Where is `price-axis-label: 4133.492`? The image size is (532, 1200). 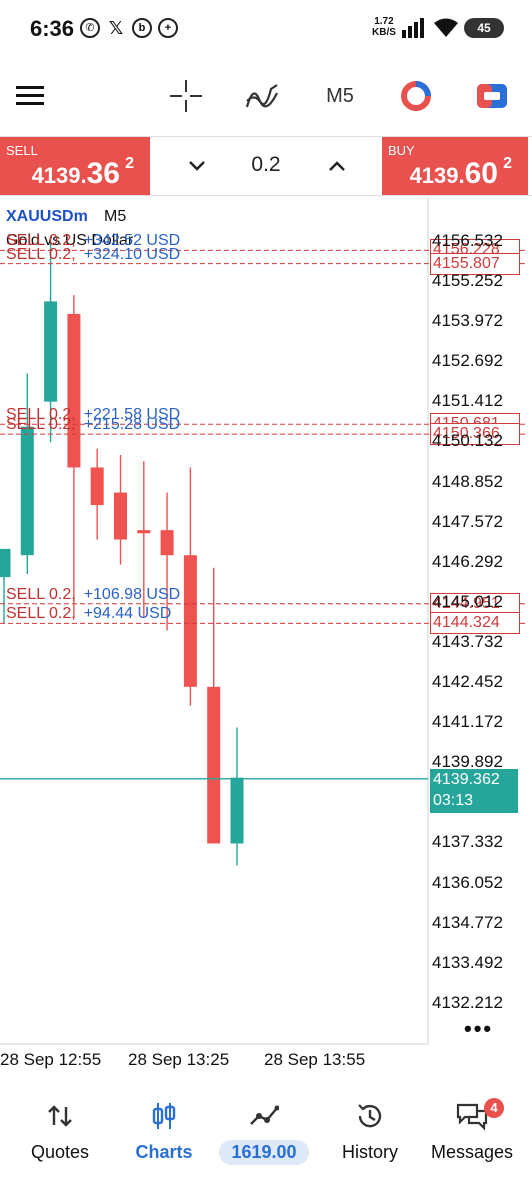 price-axis-label: 4133.492 is located at coordinates (467, 962).